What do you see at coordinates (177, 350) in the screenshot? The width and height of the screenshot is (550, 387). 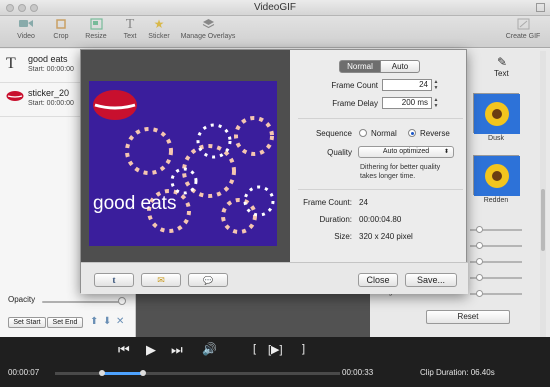 I see `next-frame-icon: ⏭` at bounding box center [177, 350].